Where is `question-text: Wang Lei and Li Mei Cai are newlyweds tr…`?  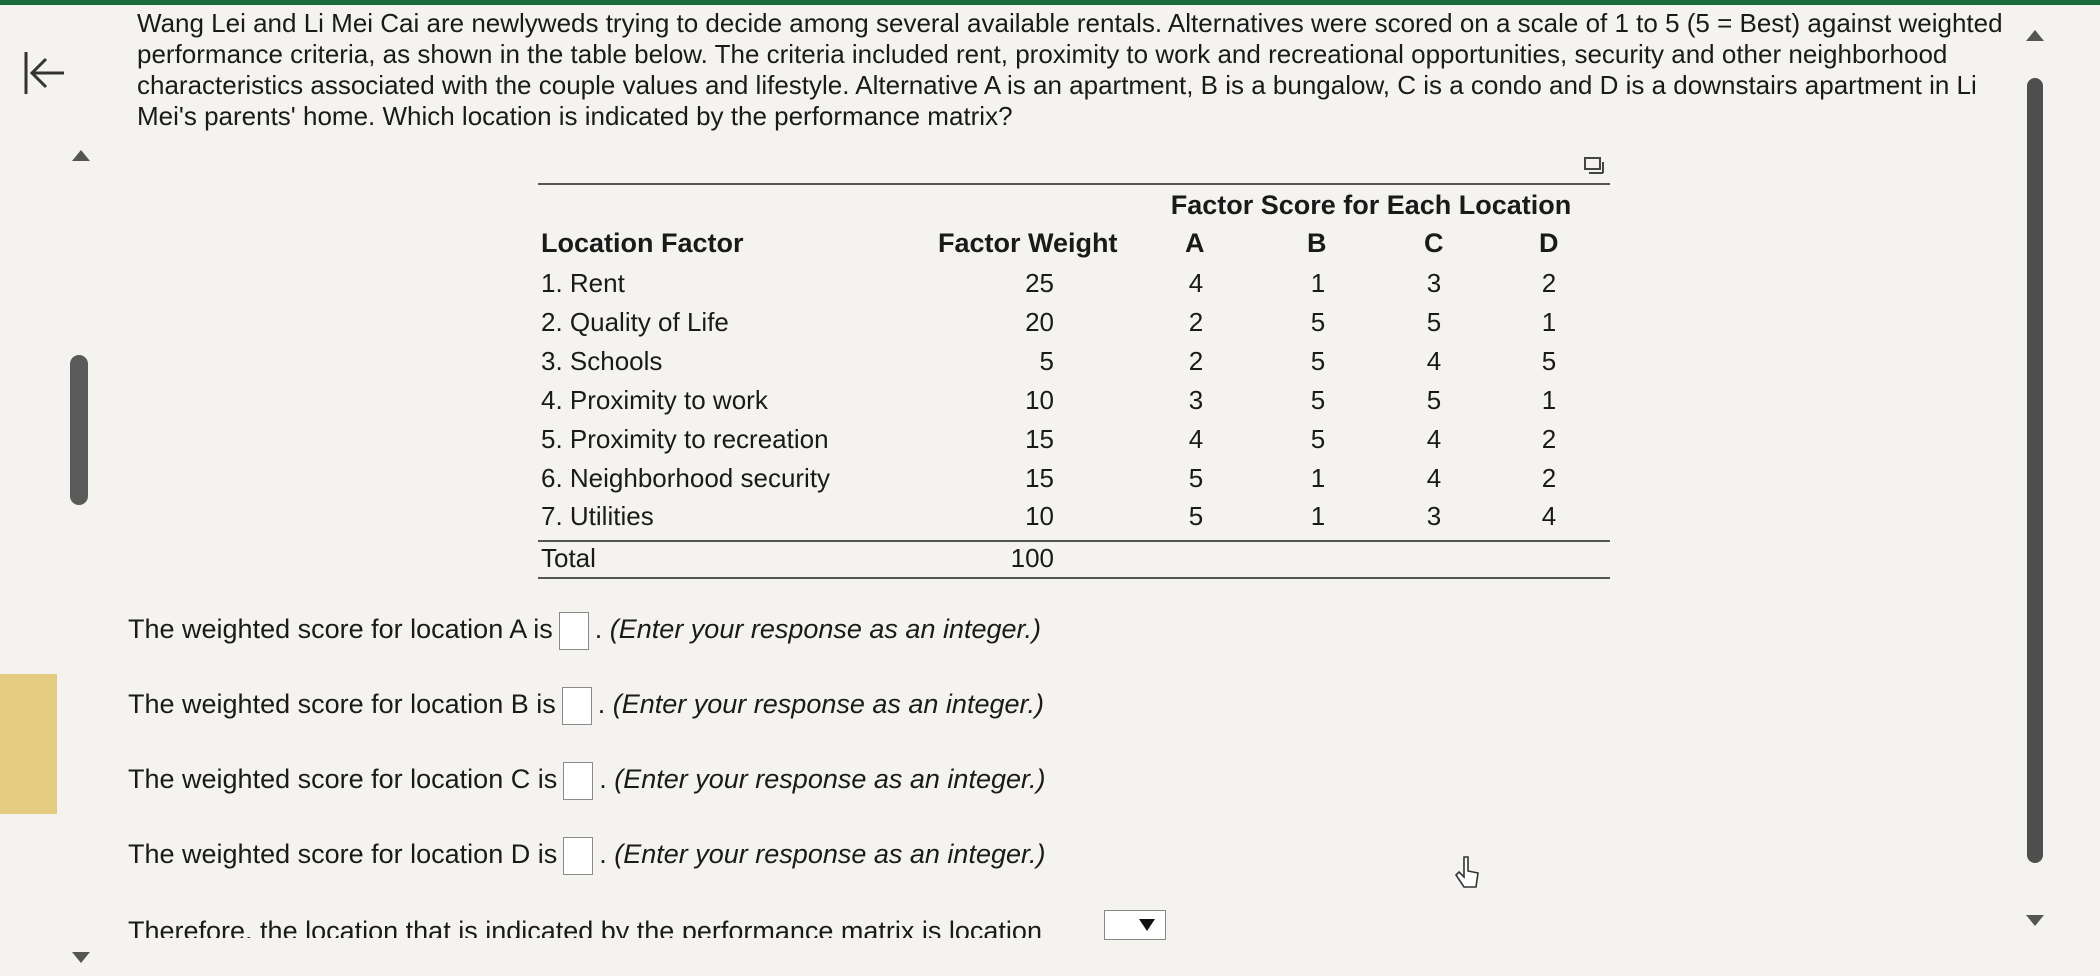
question-text: Wang Lei and Li Mei Cai are newlyweds tr… is located at coordinates (1070, 69).